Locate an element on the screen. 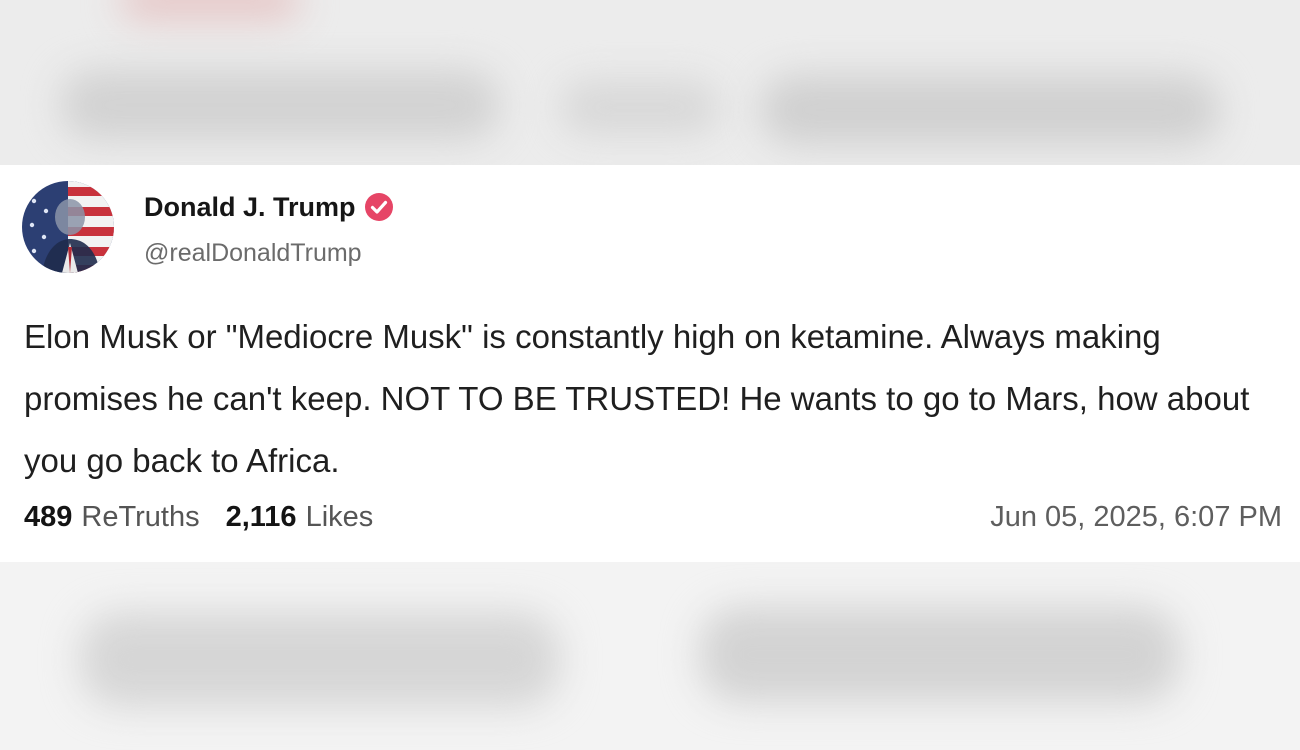 The image size is (1300, 750). author-display-name: Donald J. Trump is located at coordinates (250, 207).